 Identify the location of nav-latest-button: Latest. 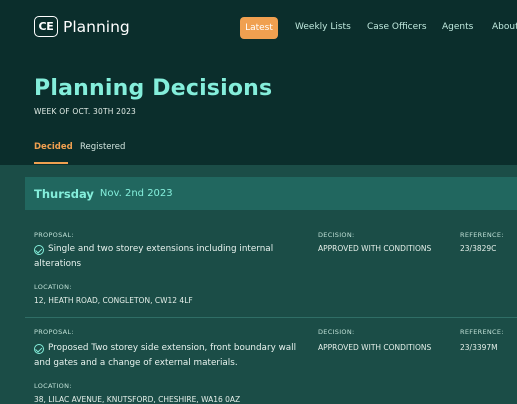
(259, 28).